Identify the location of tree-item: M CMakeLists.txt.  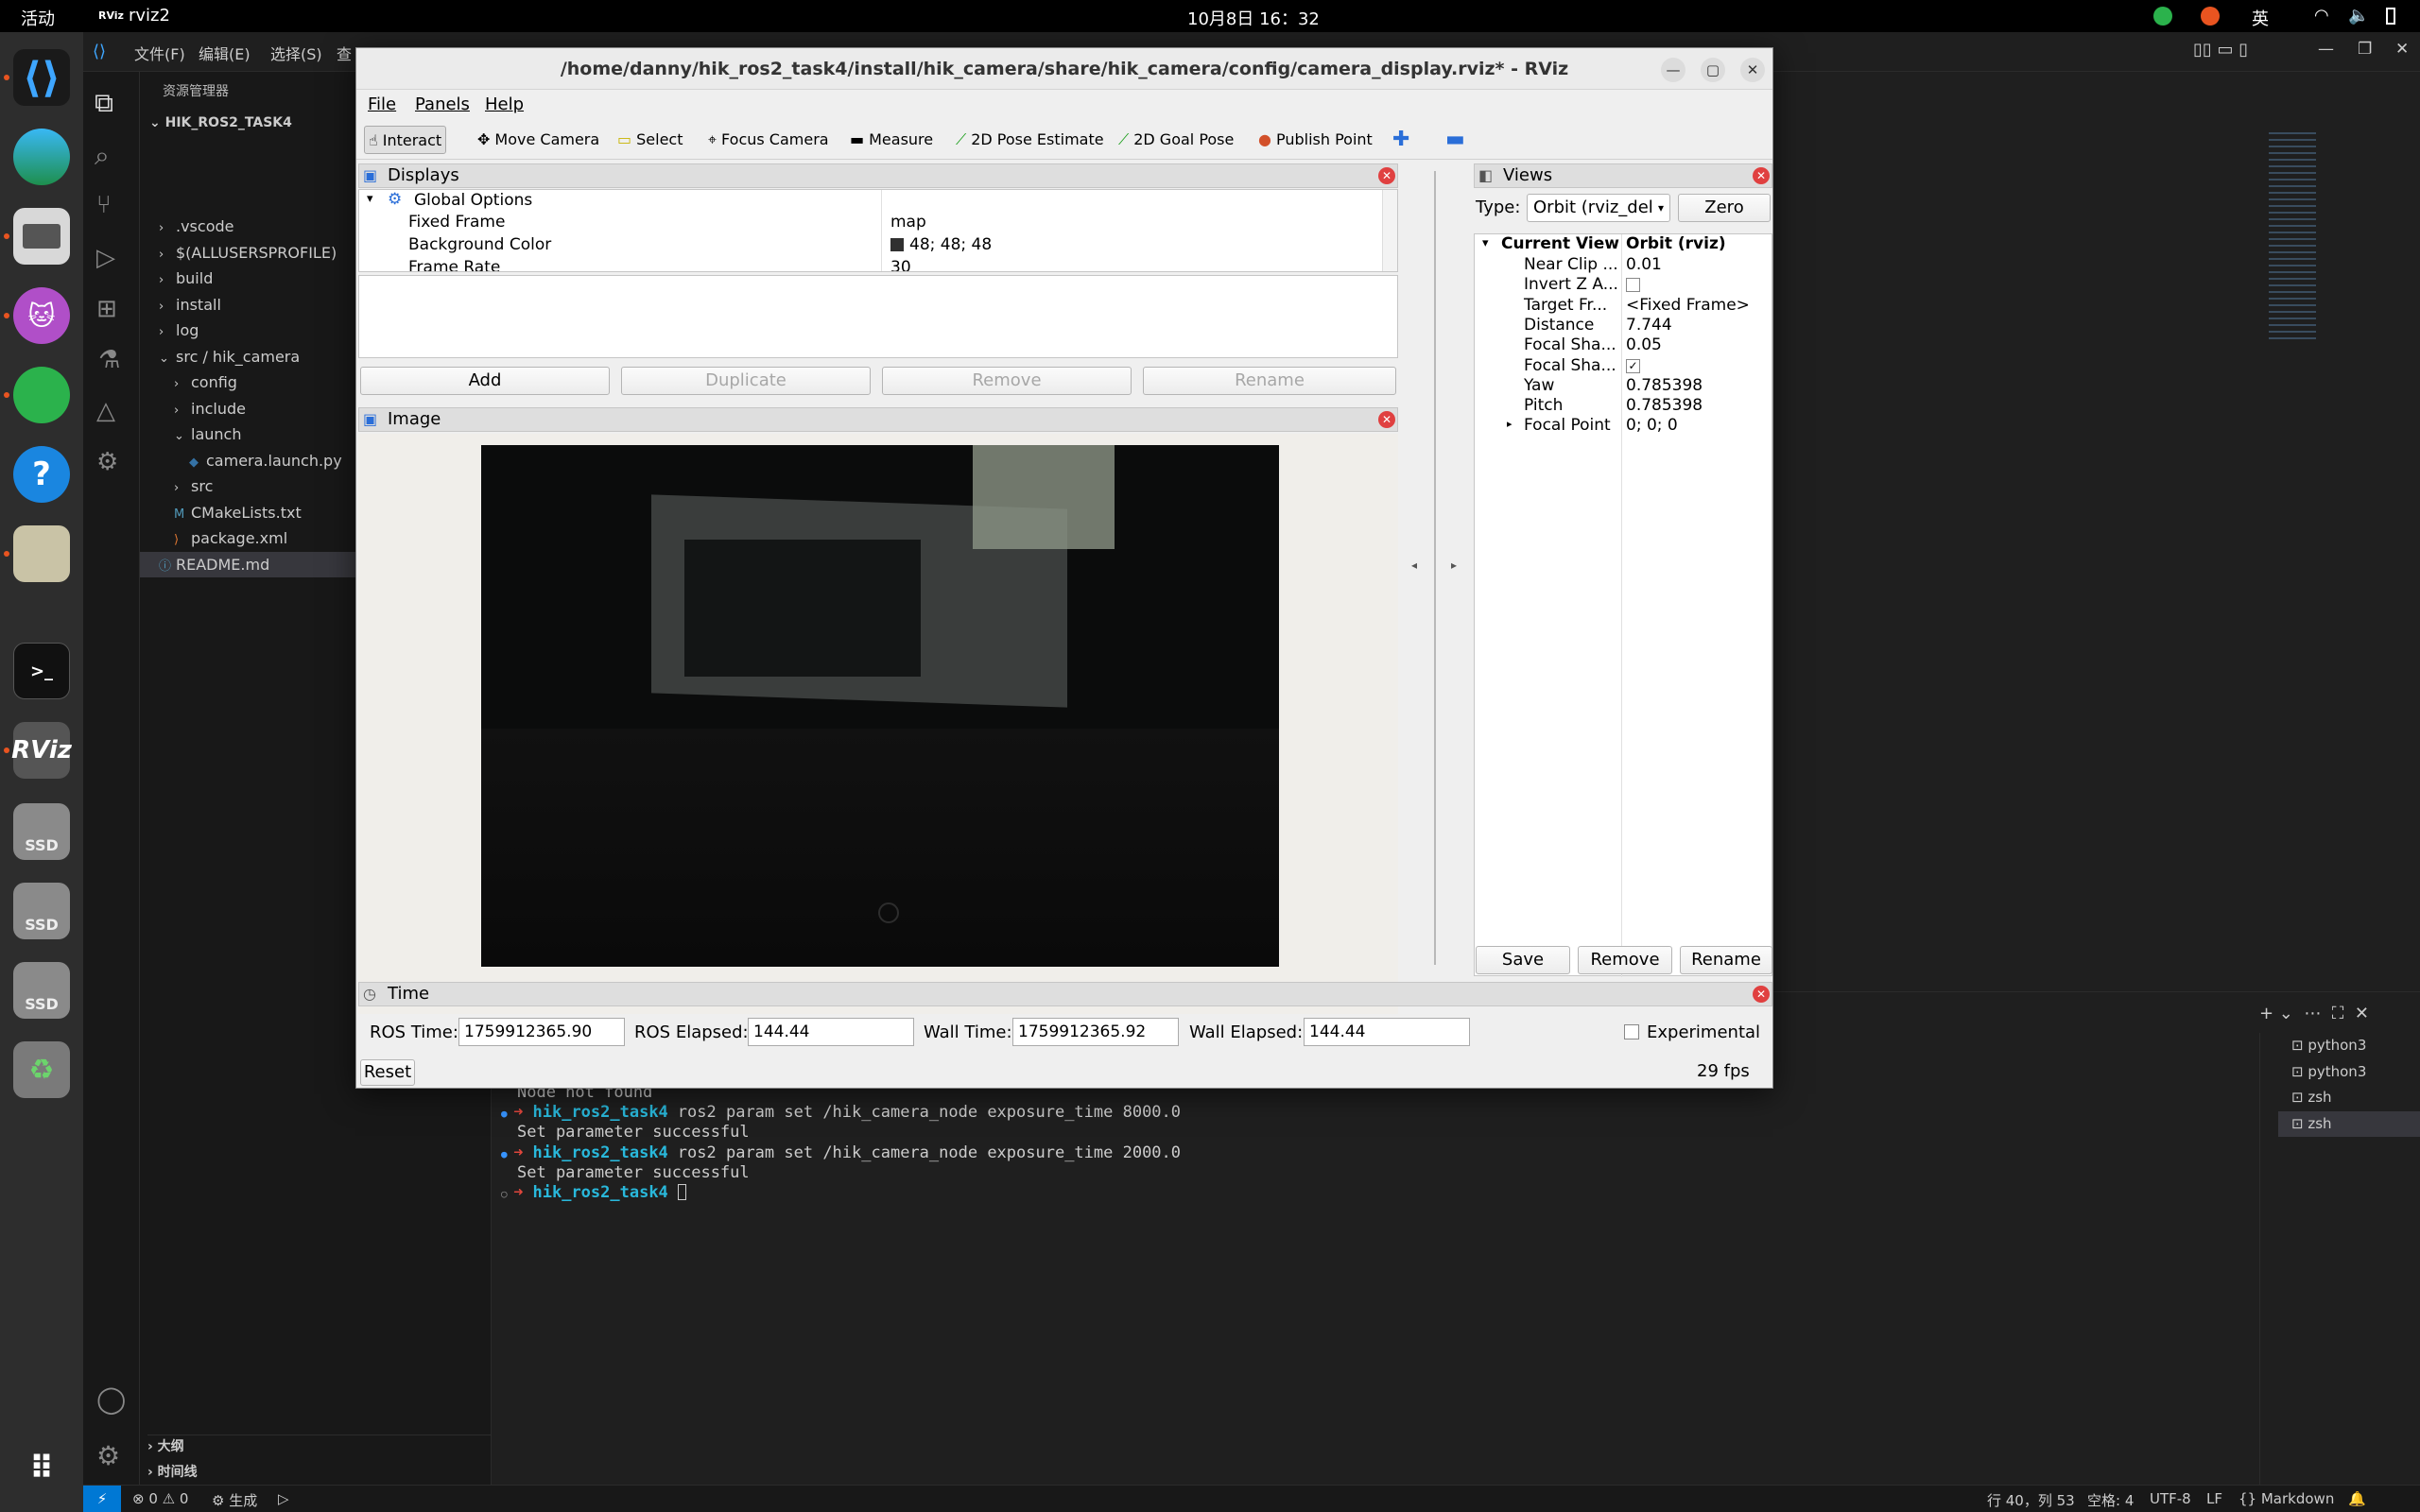
(238, 512).